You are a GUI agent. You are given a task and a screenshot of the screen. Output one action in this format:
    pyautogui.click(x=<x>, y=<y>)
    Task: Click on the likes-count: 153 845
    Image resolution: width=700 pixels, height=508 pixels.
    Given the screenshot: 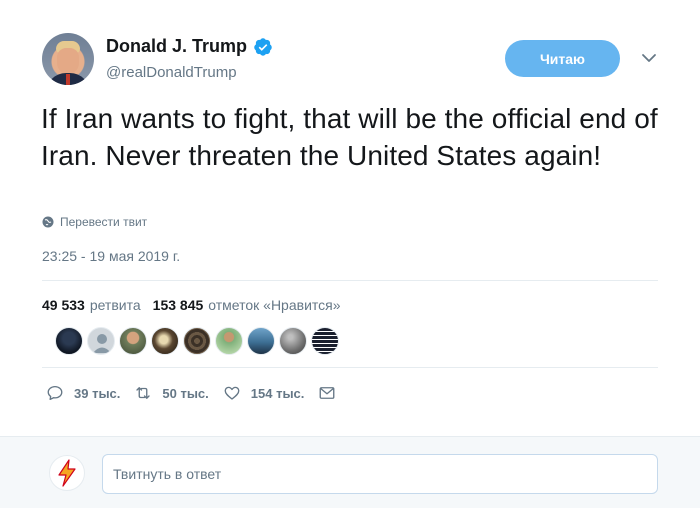 What is the action you would take?
    pyautogui.click(x=178, y=305)
    